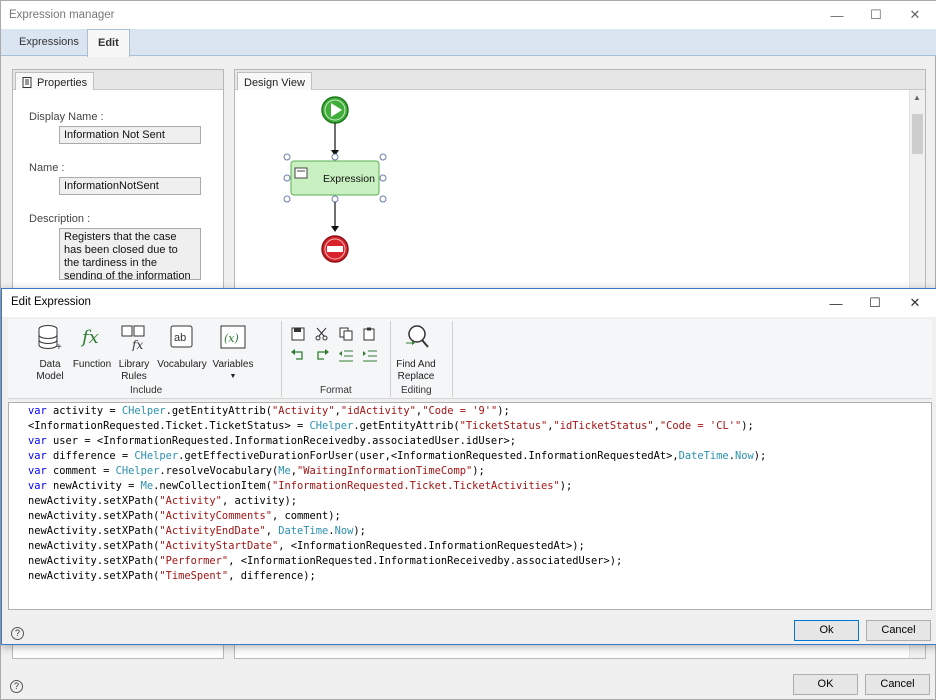  Describe the element at coordinates (108, 43) in the screenshot. I see `tab-edit: Edit` at that location.